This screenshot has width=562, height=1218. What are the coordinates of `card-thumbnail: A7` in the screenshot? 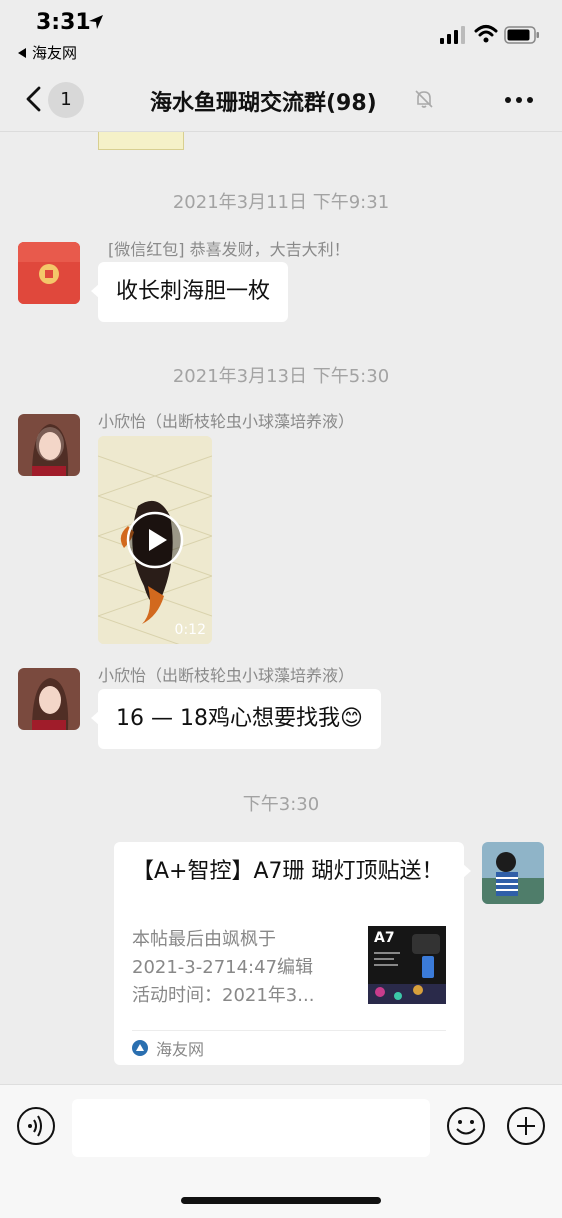 It's located at (407, 965).